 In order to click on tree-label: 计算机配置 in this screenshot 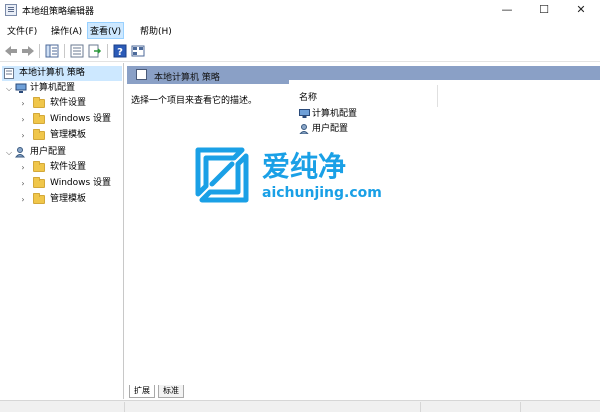, I will do `click(53, 88)`.